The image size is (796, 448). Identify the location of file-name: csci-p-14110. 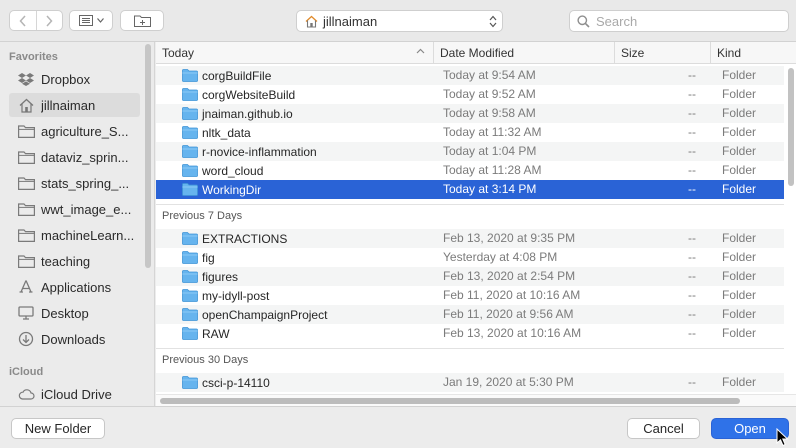
(236, 382).